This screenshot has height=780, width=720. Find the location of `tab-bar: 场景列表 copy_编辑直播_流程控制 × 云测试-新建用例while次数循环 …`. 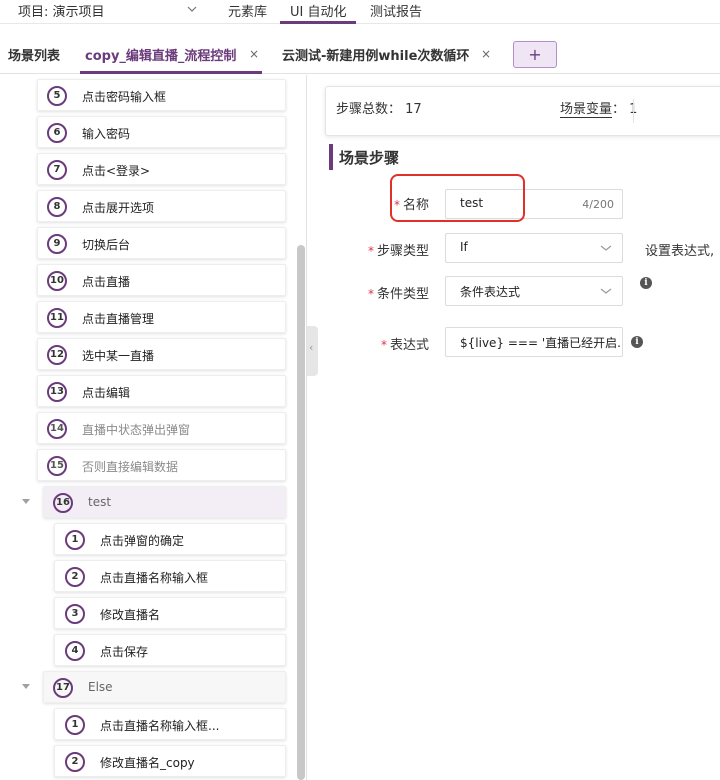

tab-bar: 场景列表 copy_编辑直播_流程控制 × 云测试-新建用例while次数循环 … is located at coordinates (360, 49).